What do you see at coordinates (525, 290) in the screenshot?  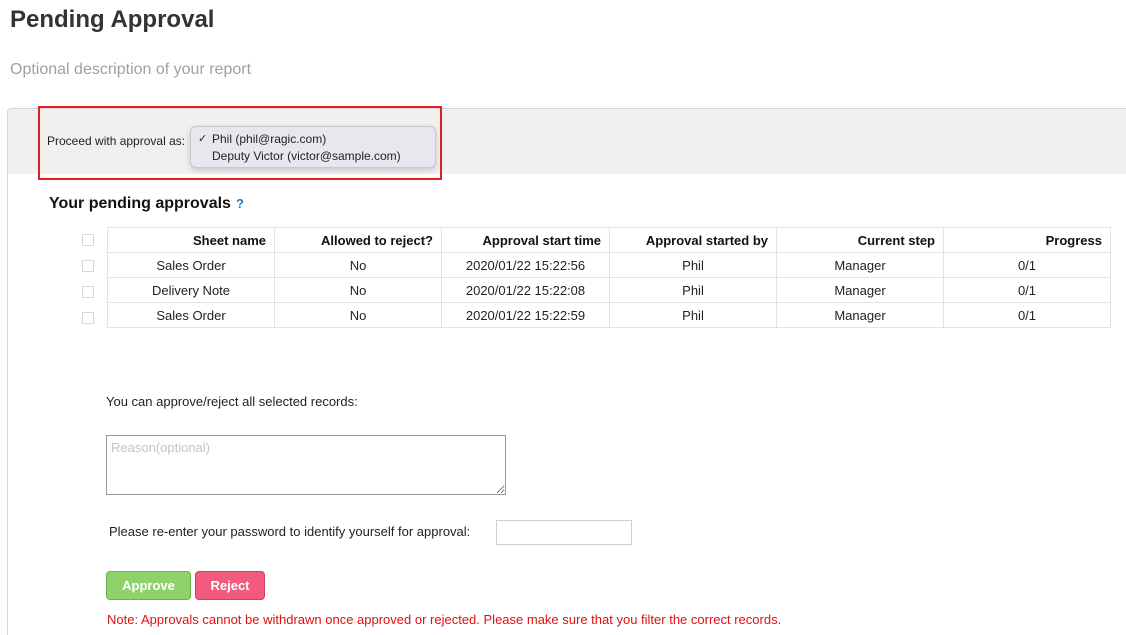 I see `cell-approval-start-time: 2020/01/22 15:22:08` at bounding box center [525, 290].